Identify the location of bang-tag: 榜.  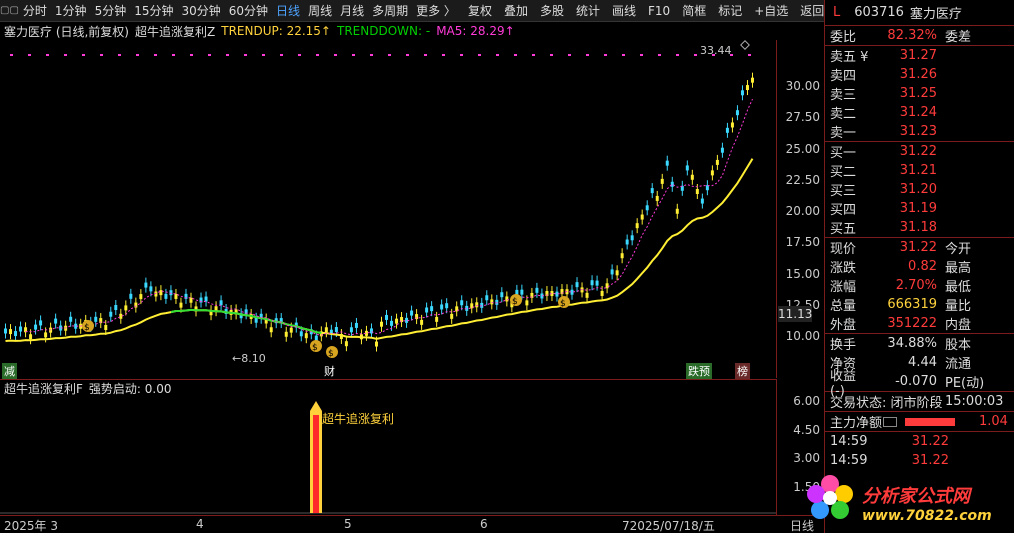
(742, 371).